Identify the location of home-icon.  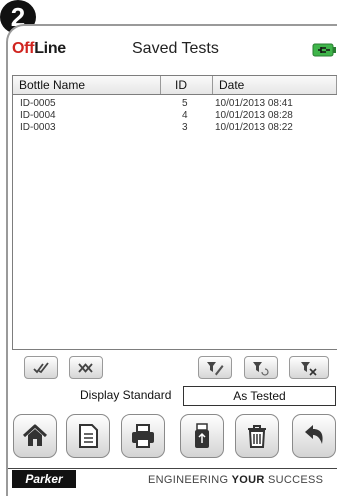
(35, 435).